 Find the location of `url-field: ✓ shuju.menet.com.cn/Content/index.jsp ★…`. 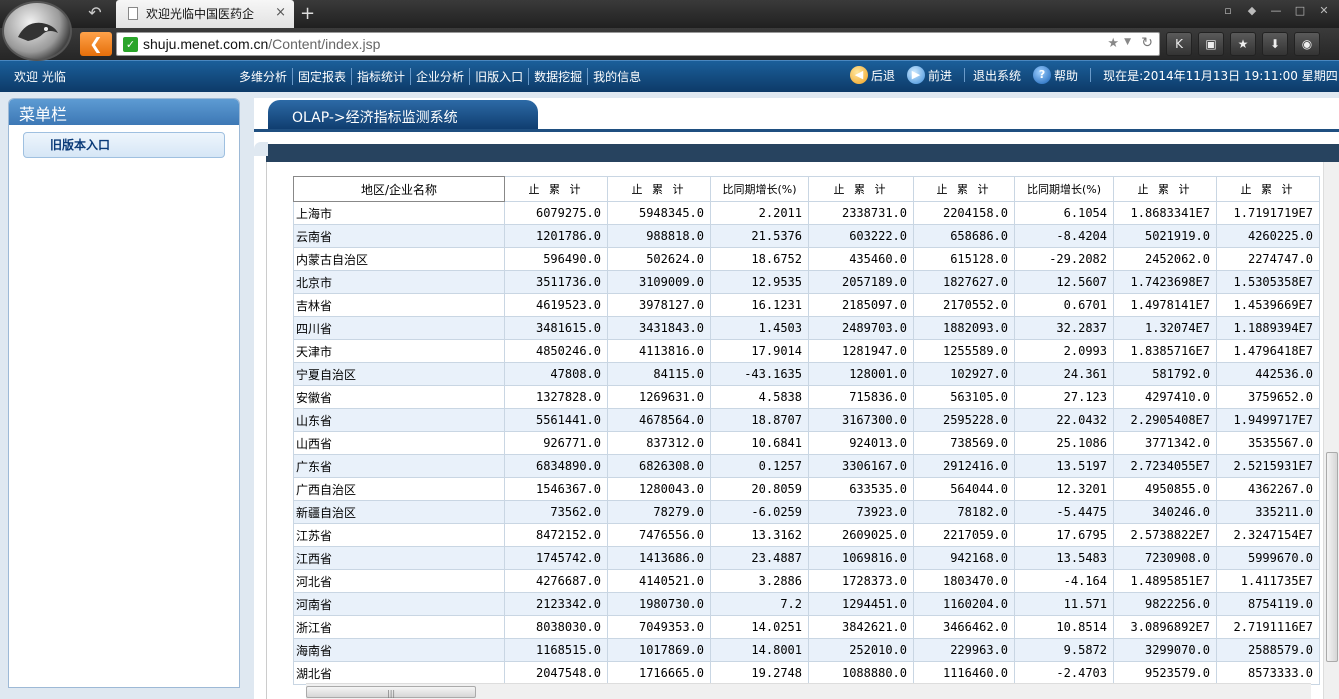

url-field: ✓ shuju.menet.com.cn/Content/index.jsp ★… is located at coordinates (638, 44).